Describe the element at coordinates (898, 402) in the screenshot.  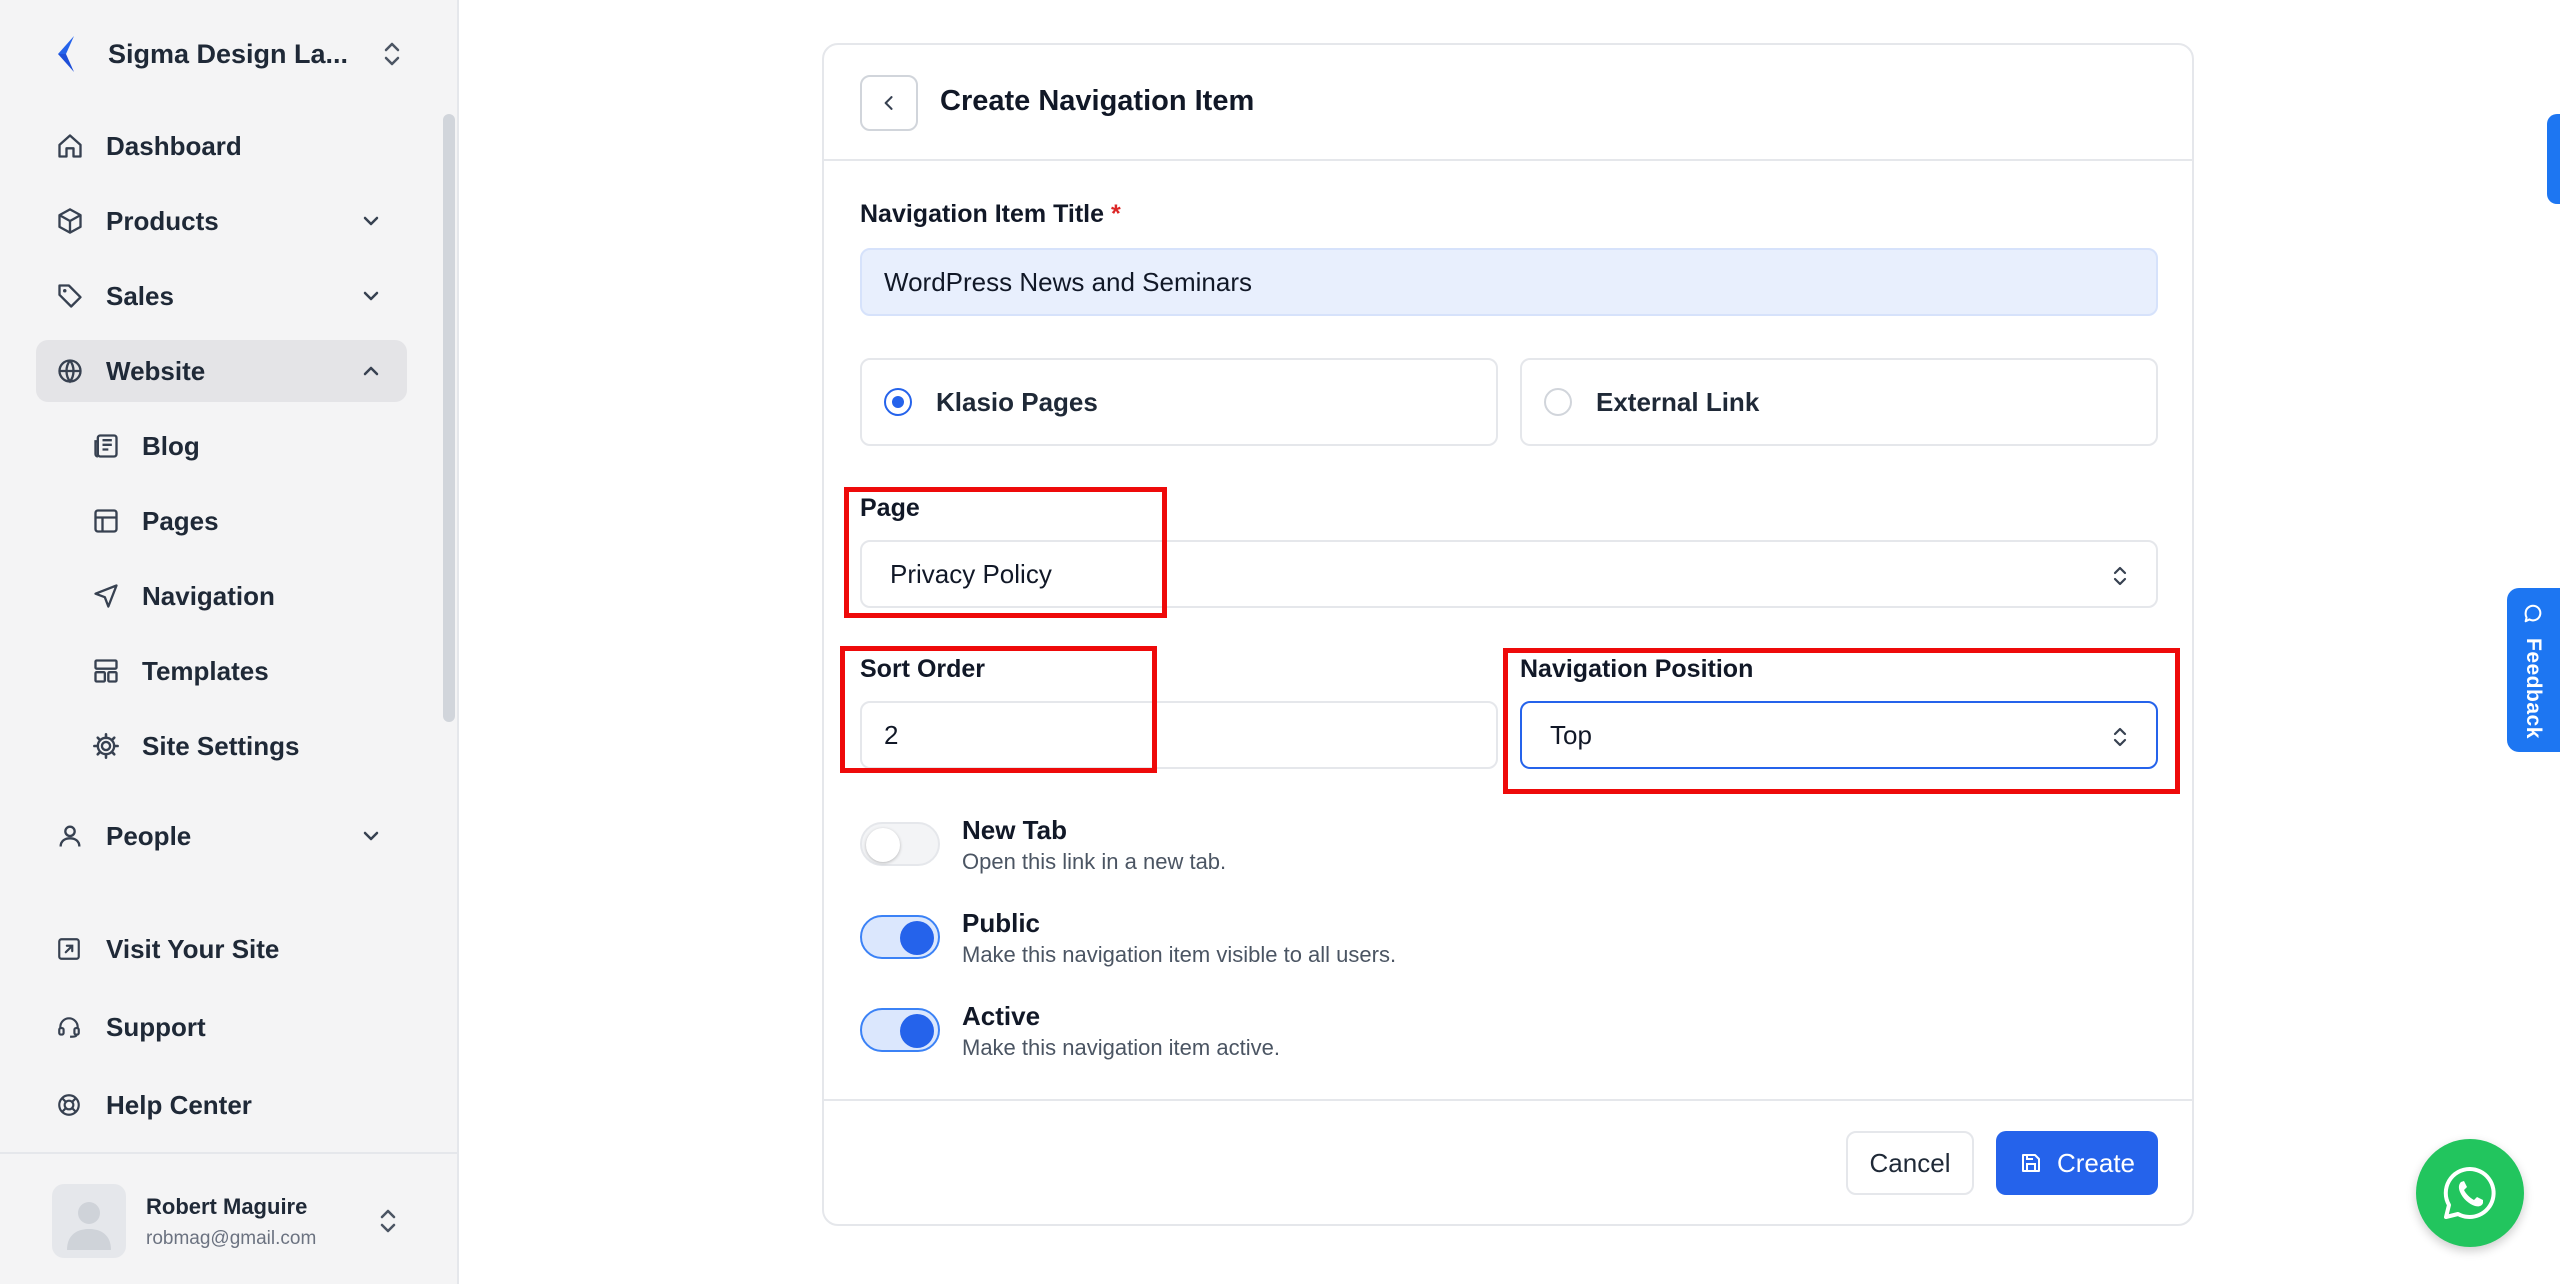
I see `radio-selected-icon` at that location.